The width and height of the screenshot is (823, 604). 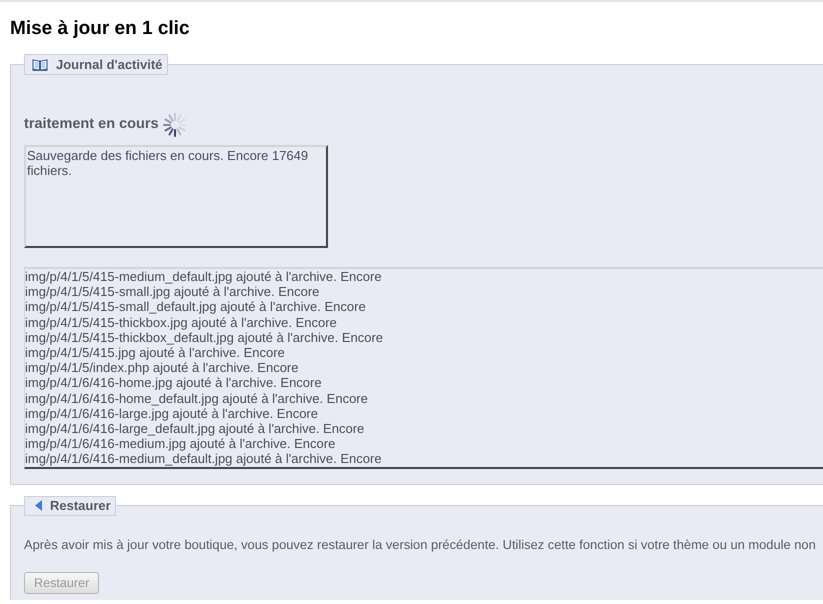 I want to click on status-message-panel: Sauvegarde des fichiers en cours. Encore 17649 fichiers., so click(x=176, y=196).